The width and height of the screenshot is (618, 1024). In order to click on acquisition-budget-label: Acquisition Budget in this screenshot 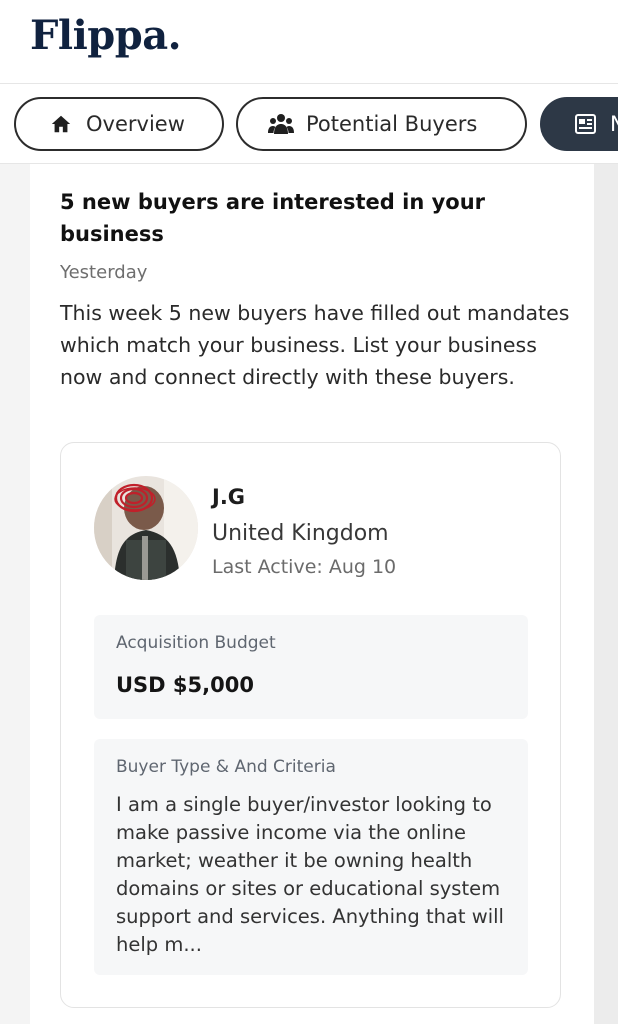, I will do `click(196, 643)`.